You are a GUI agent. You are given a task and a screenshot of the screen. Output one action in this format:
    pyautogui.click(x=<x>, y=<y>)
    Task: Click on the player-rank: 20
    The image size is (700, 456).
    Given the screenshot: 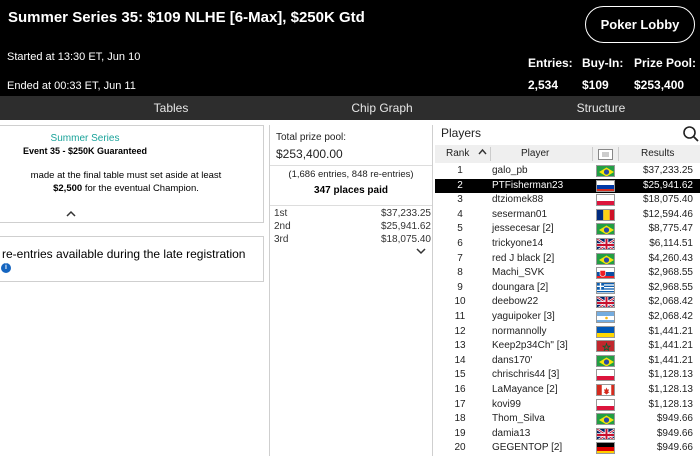 What is the action you would take?
    pyautogui.click(x=460, y=448)
    